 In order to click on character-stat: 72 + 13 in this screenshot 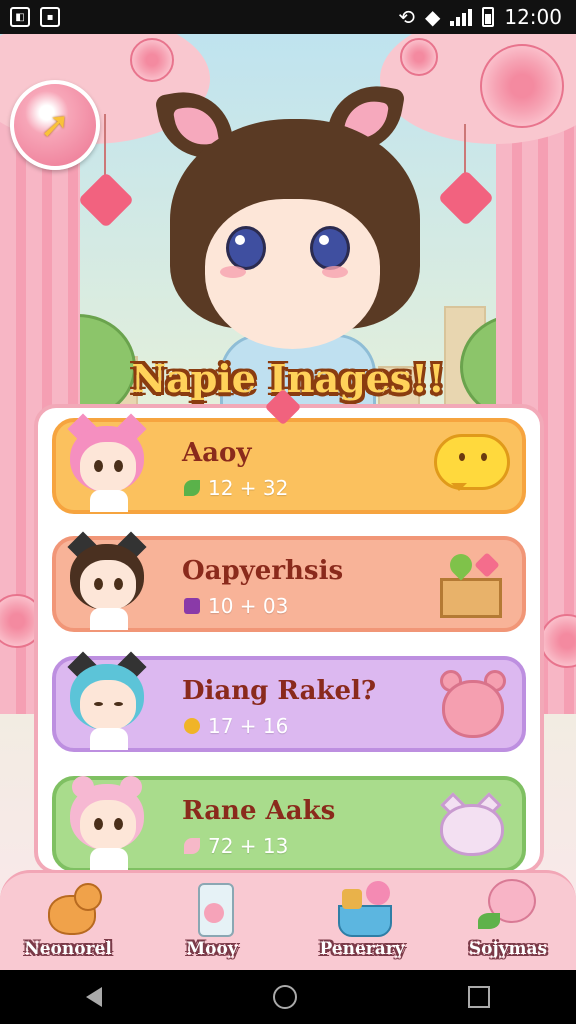, I will do `click(236, 846)`.